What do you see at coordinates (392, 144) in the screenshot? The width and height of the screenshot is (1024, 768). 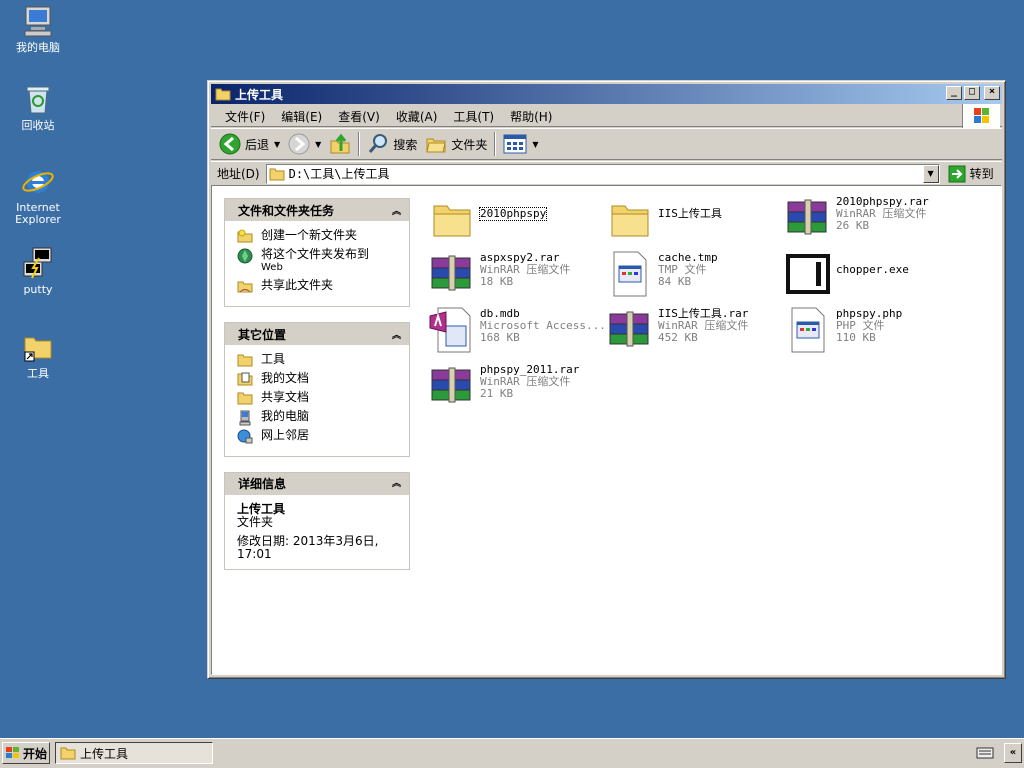 I see `search-button: 搜索` at bounding box center [392, 144].